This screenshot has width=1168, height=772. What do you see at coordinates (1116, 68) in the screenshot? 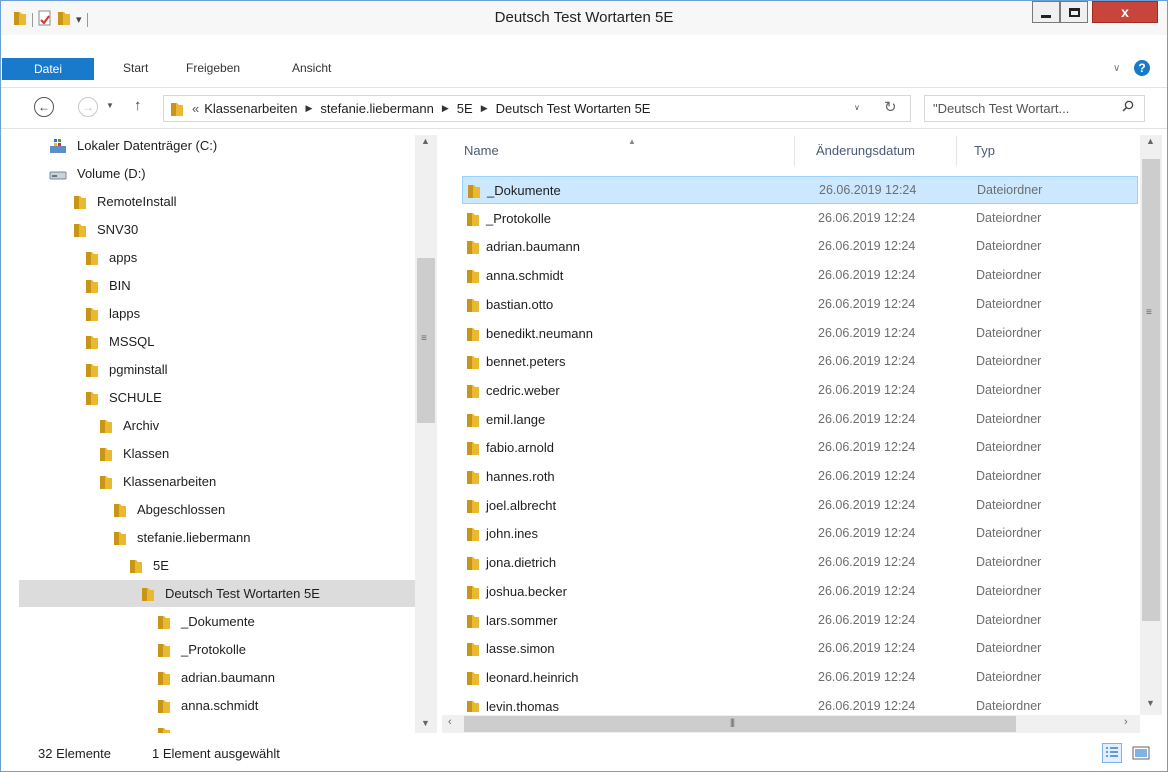
I see `expand-ribbon-icon: ∨` at bounding box center [1116, 68].